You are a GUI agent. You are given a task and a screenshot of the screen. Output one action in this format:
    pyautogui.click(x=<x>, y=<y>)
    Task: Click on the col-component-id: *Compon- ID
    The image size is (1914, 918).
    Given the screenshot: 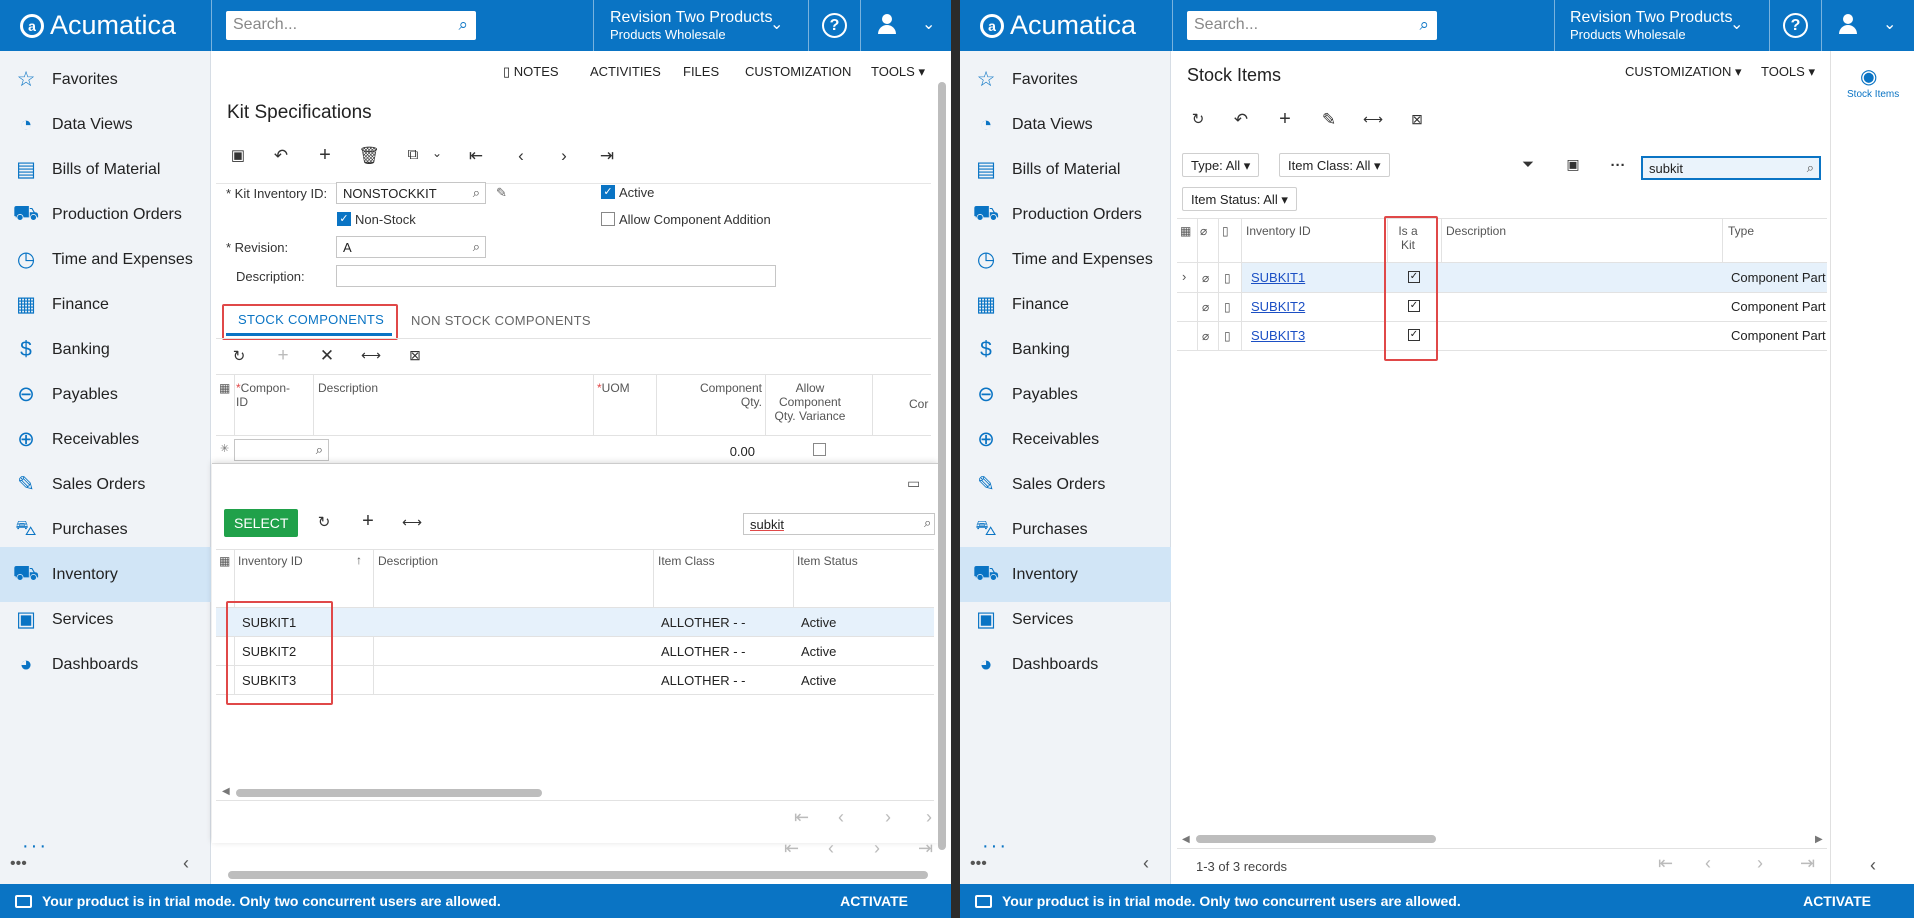 What is the action you would take?
    pyautogui.click(x=266, y=395)
    